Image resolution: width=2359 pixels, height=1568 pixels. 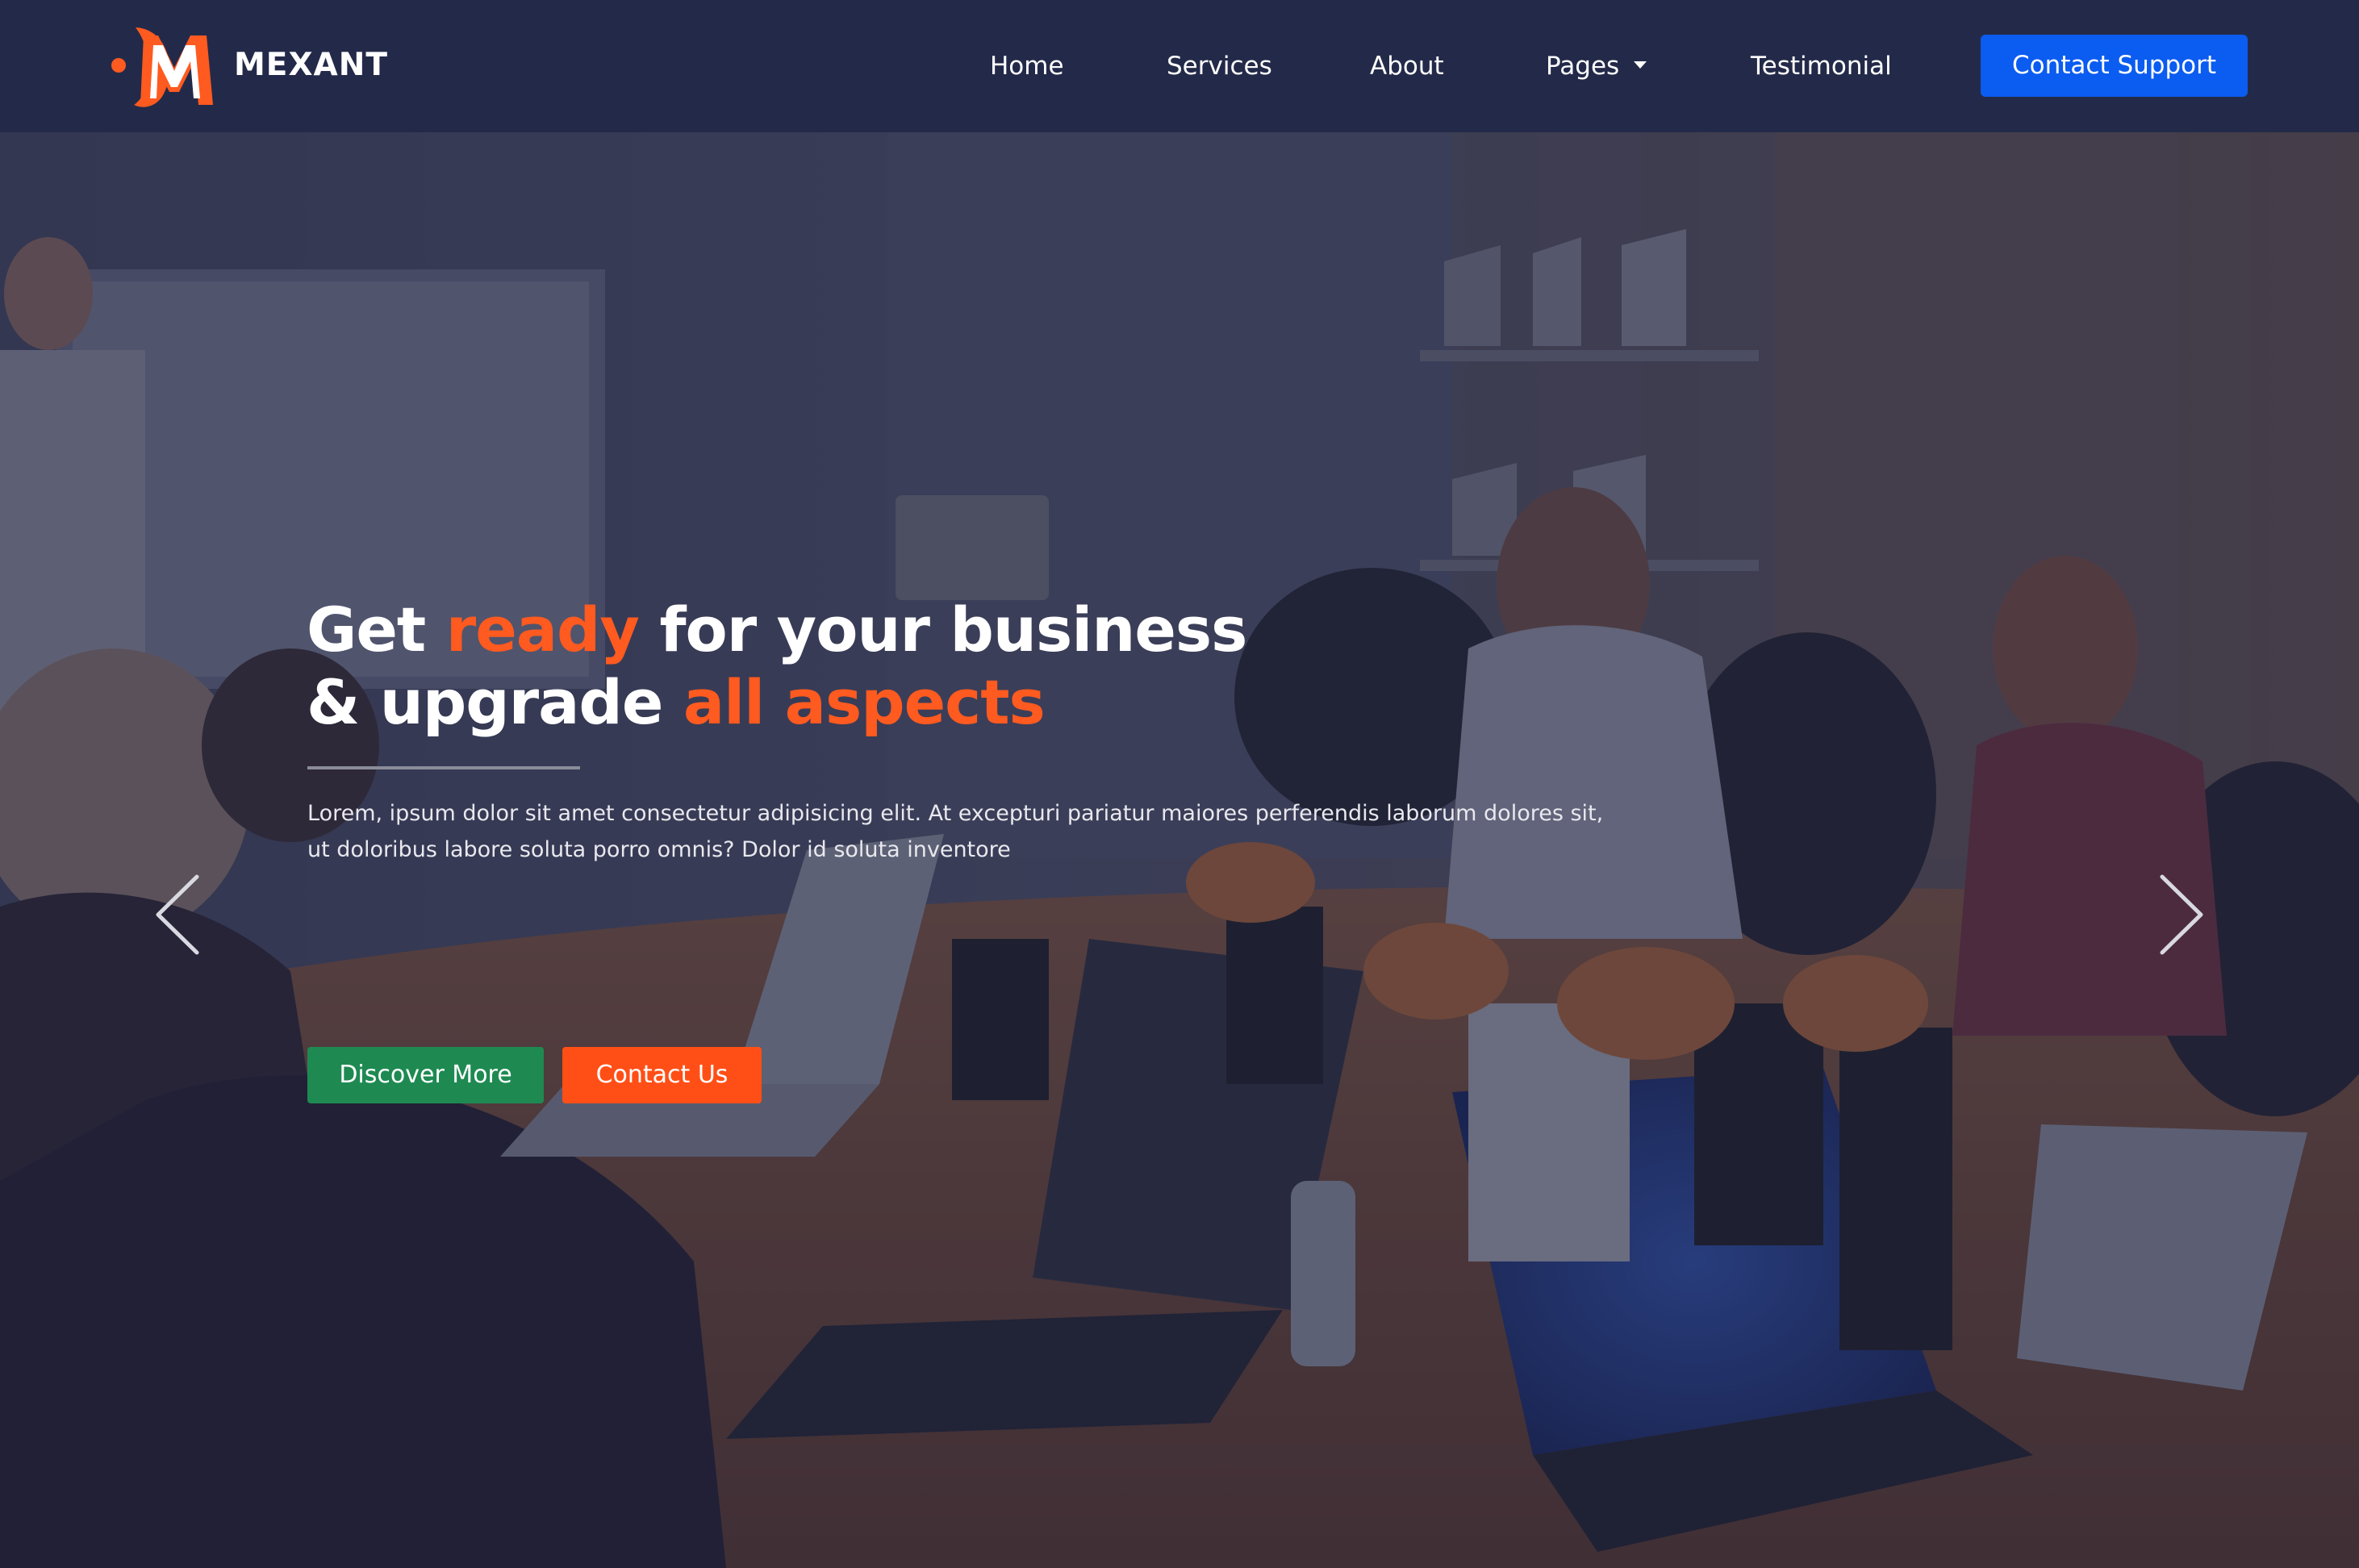 I want to click on nav-services: Services, so click(x=1219, y=66).